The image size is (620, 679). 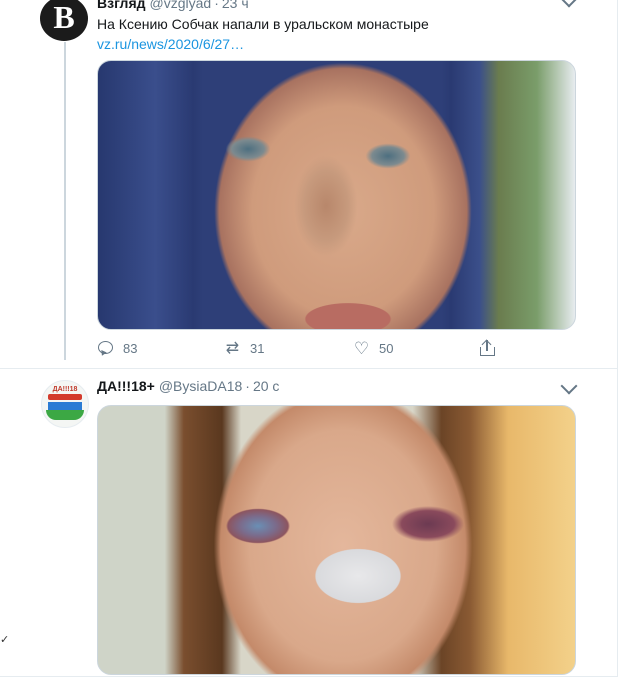 What do you see at coordinates (335, 349) in the screenshot?
I see `tweet-actions: 83 ⇄ 31 ♡ 50` at bounding box center [335, 349].